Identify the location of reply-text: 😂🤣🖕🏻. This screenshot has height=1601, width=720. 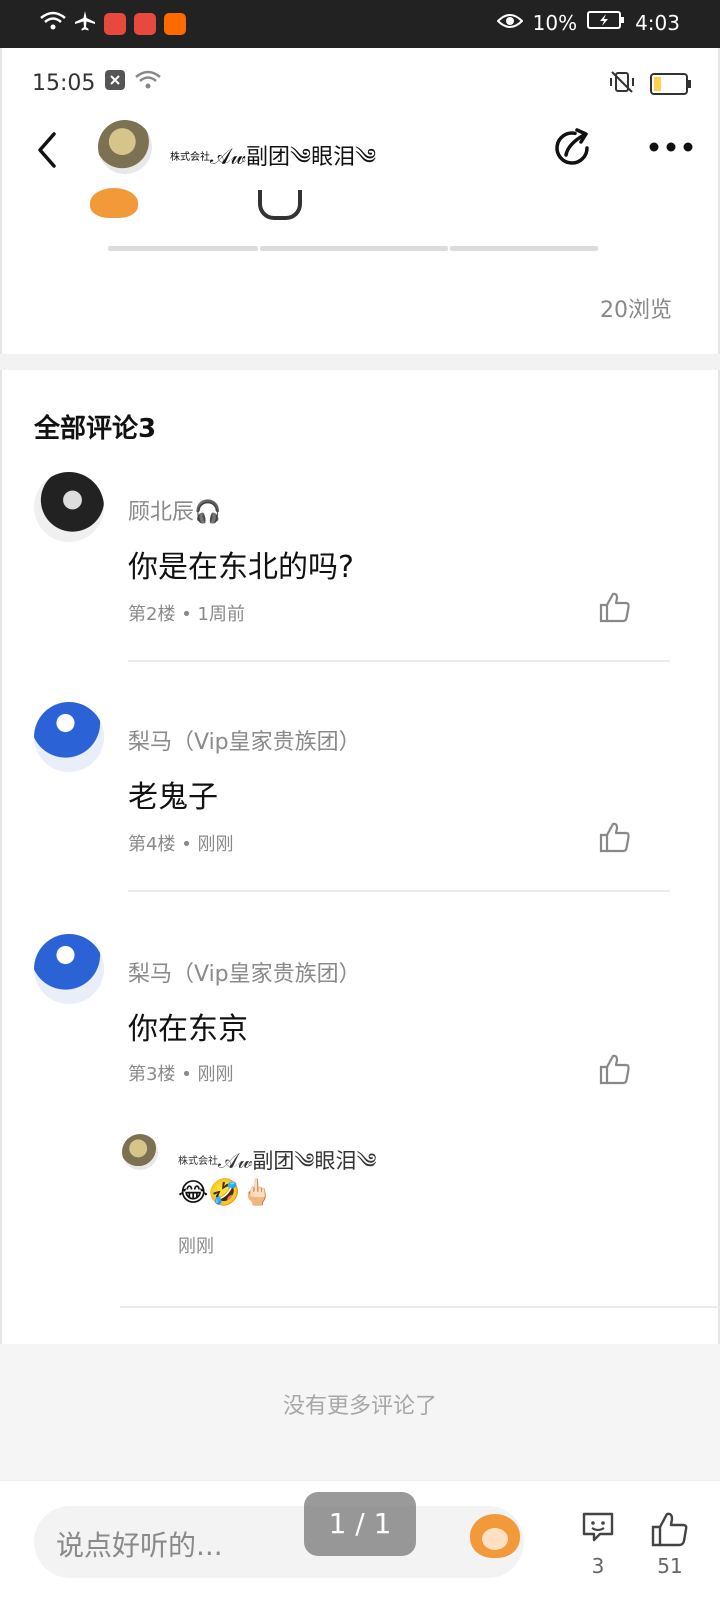
(226, 1193).